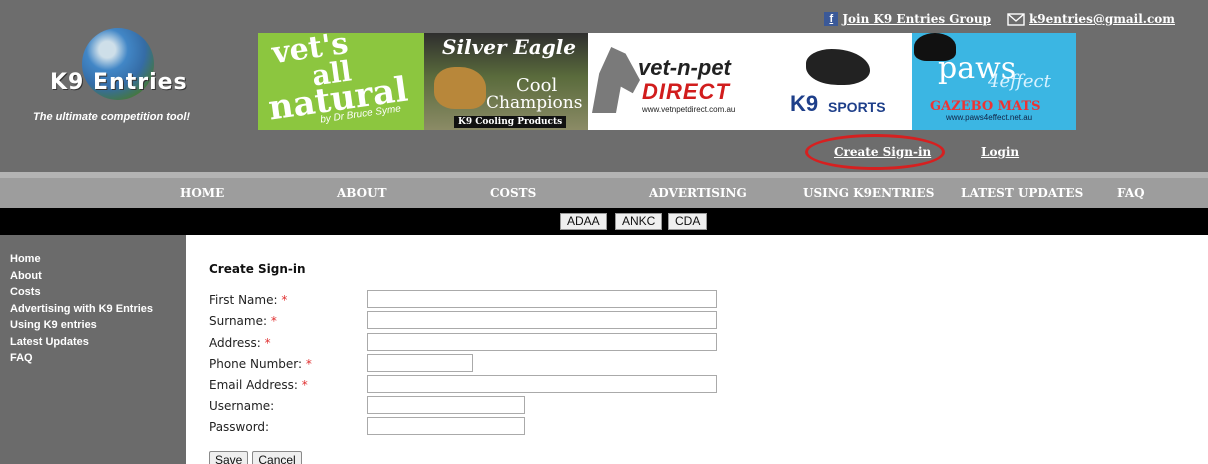 This screenshot has height=464, width=1208. Describe the element at coordinates (248, 300) in the screenshot. I see `first-name-label: First Name: *` at that location.